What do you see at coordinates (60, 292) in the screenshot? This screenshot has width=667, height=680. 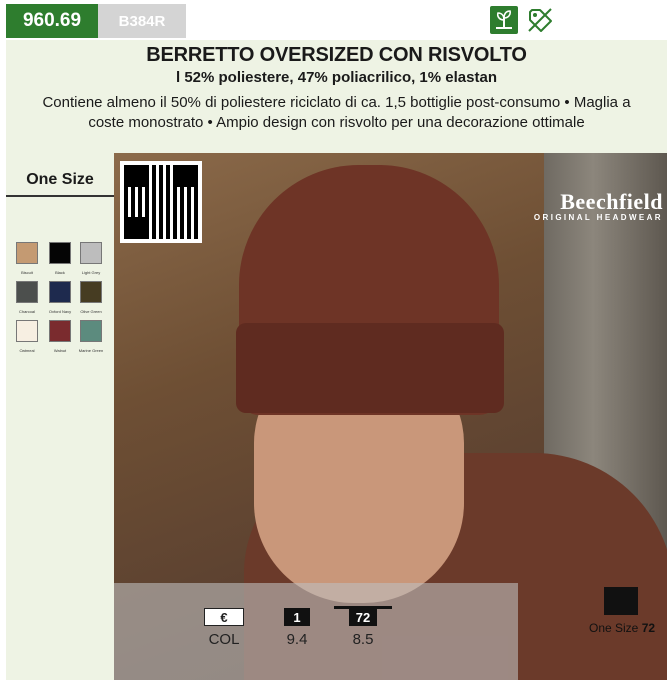 I see `color-swatch-oxford-navy` at bounding box center [60, 292].